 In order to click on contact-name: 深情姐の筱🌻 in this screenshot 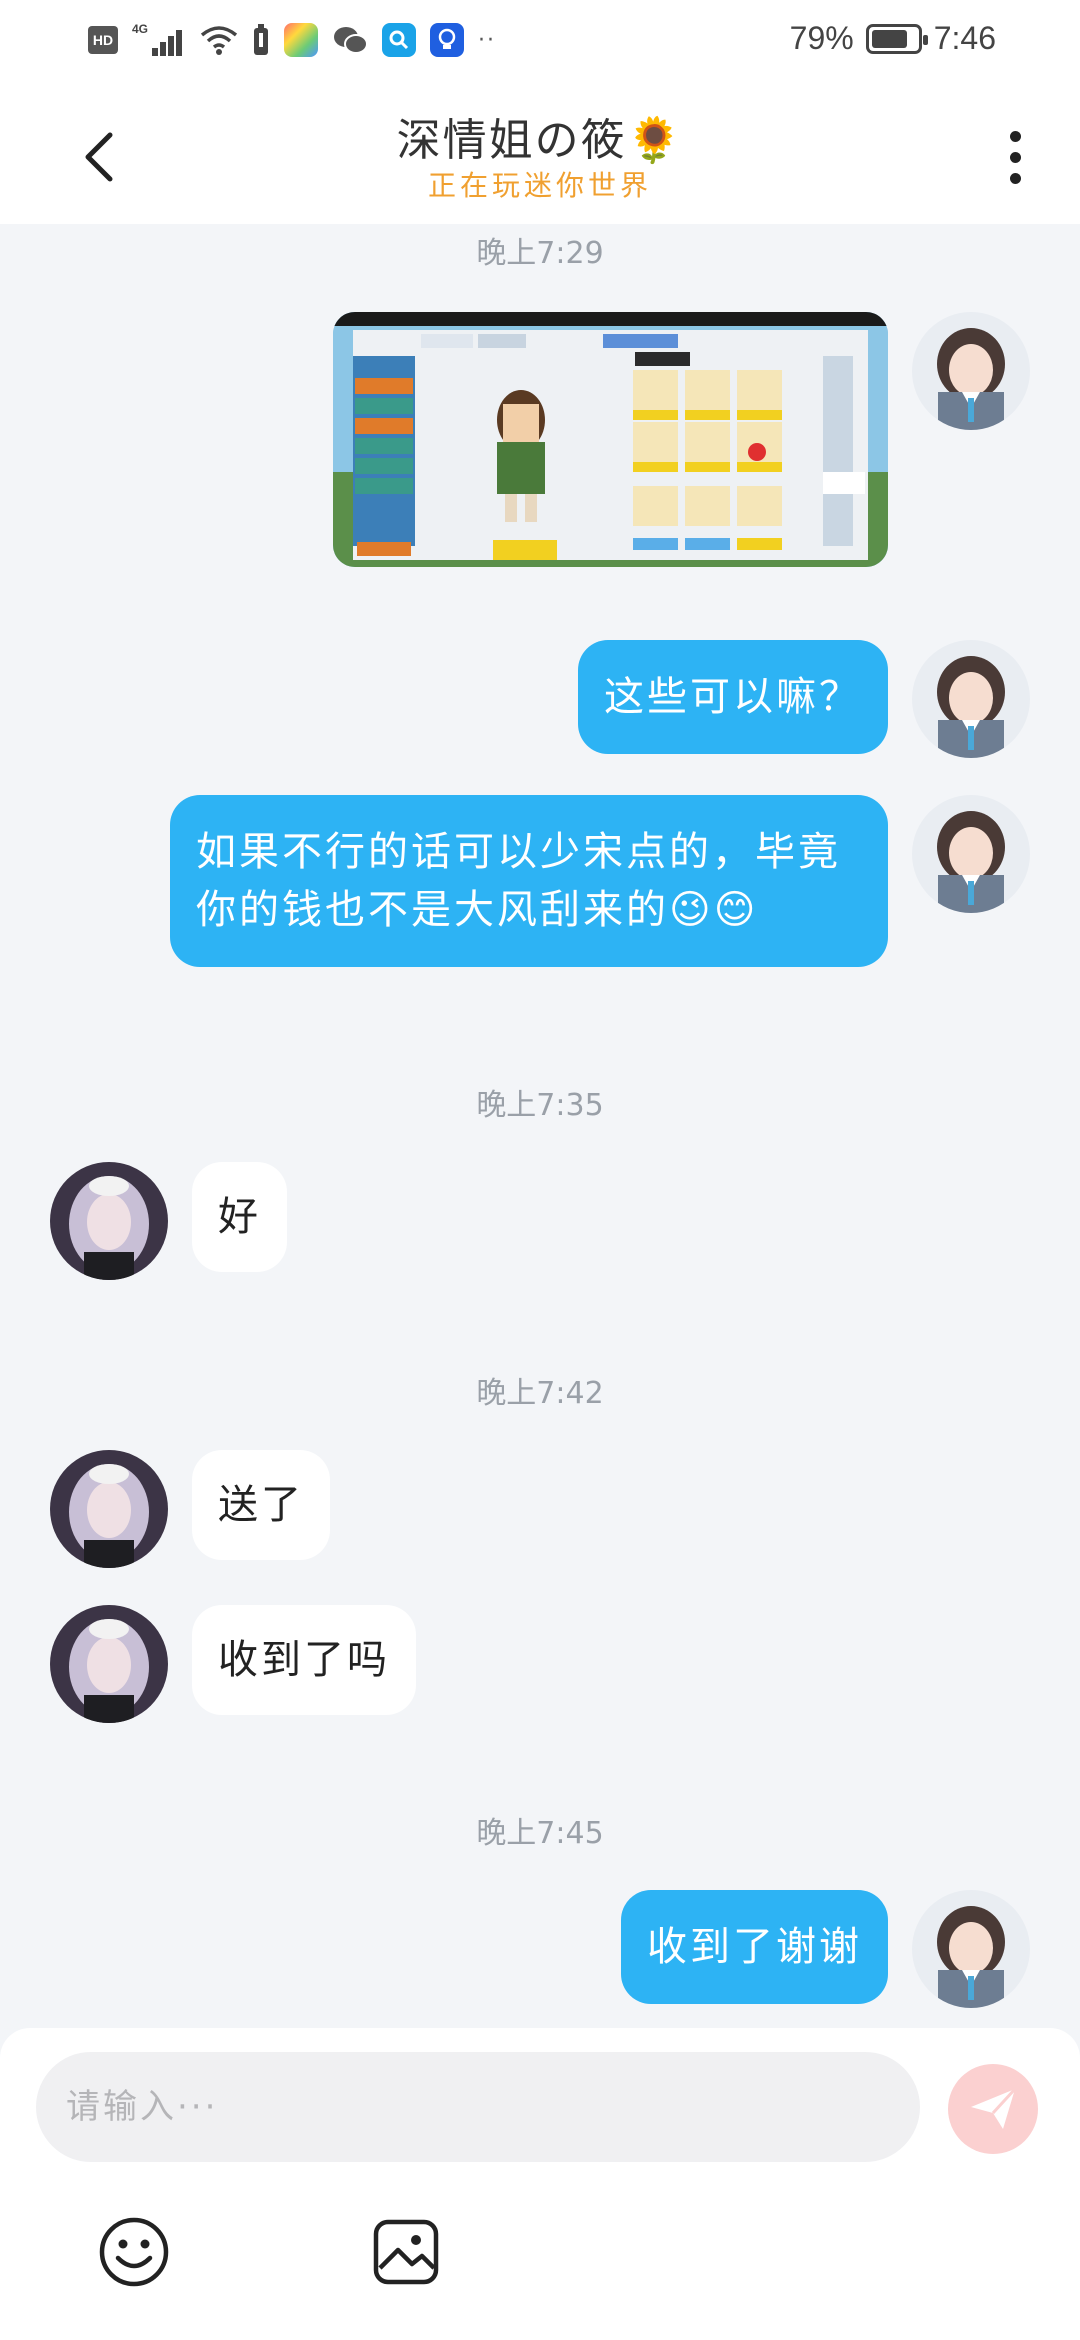, I will do `click(540, 140)`.